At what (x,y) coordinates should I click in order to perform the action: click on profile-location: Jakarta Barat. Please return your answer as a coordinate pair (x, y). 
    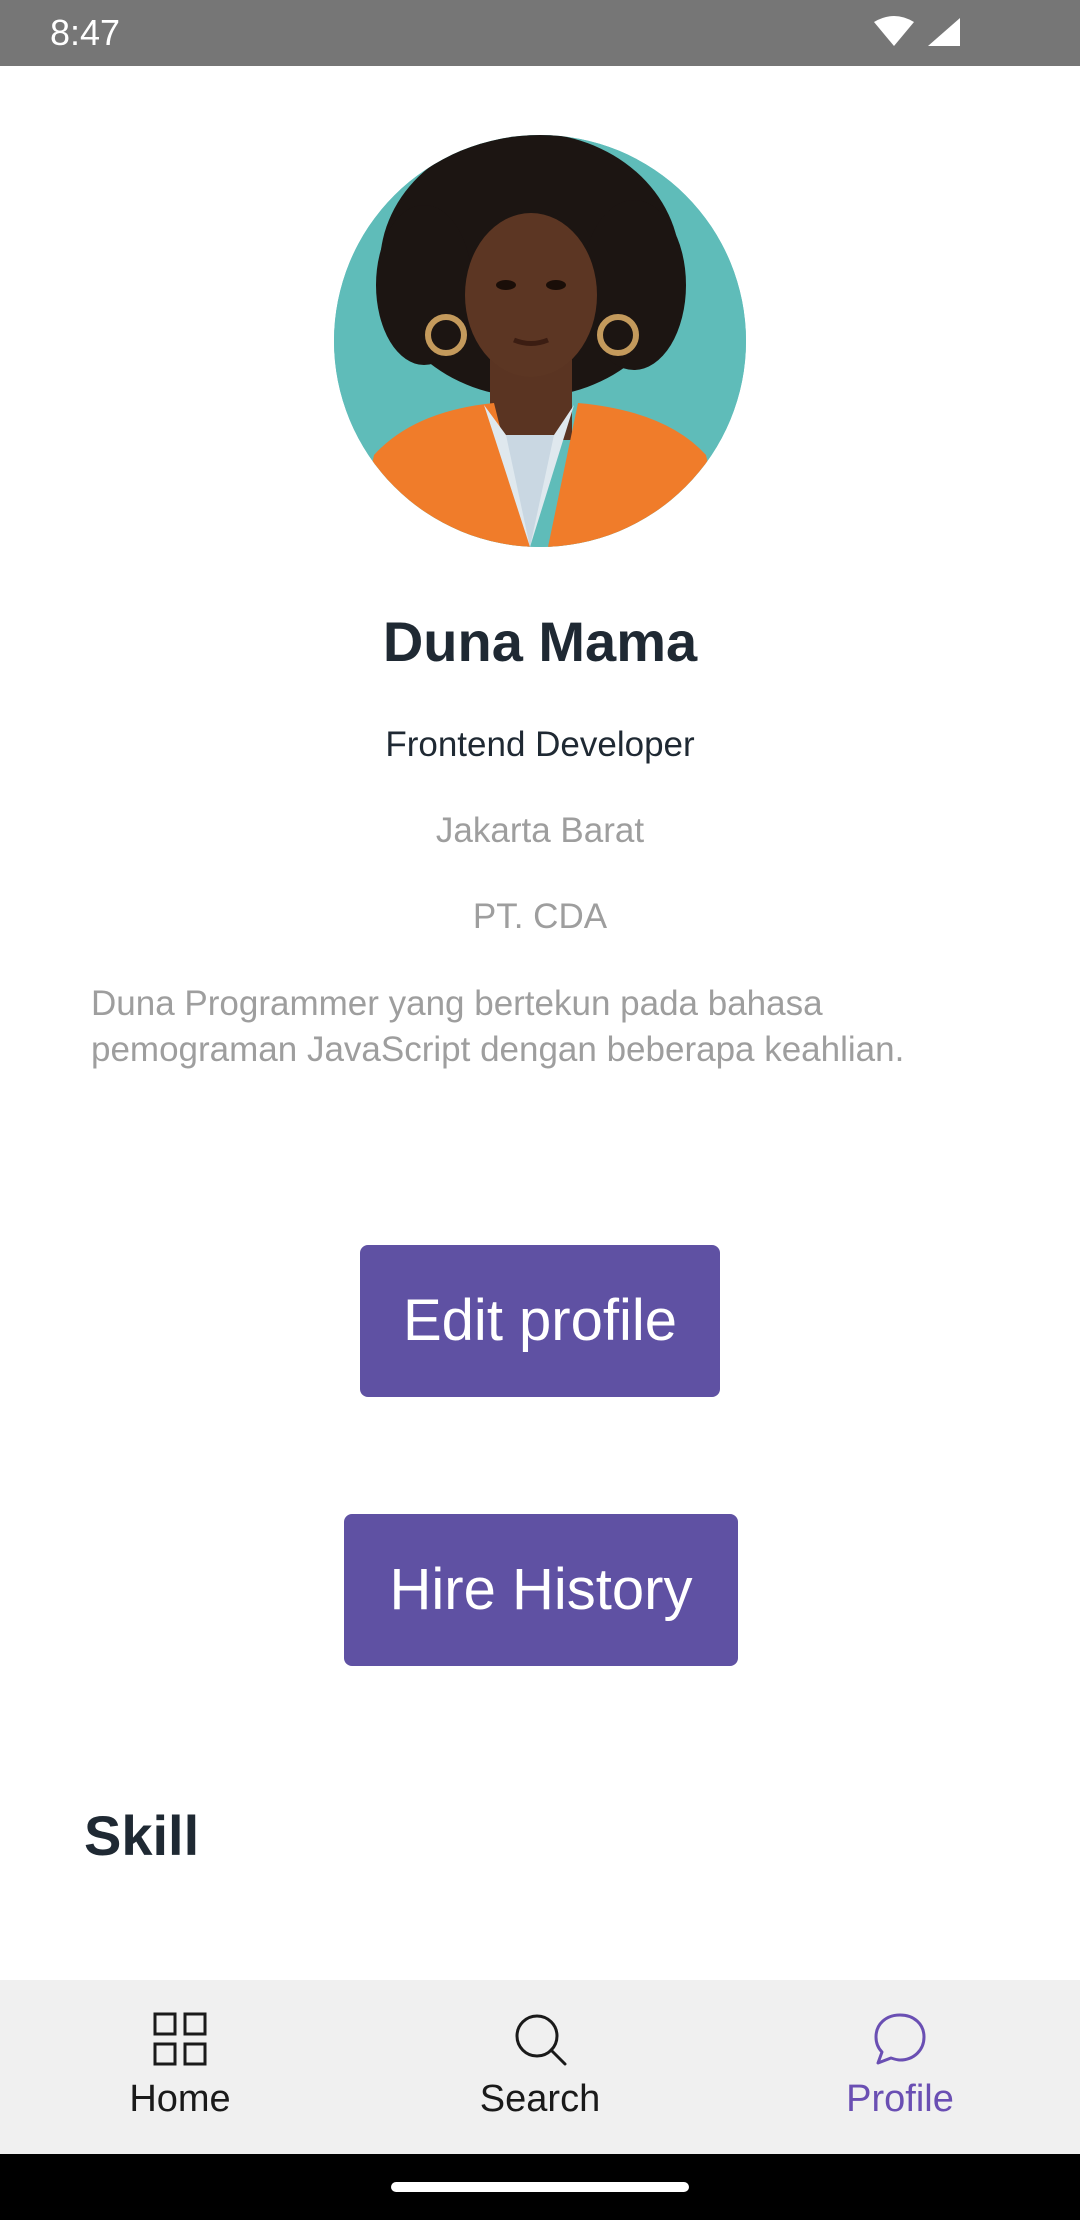
    Looking at the image, I should click on (540, 830).